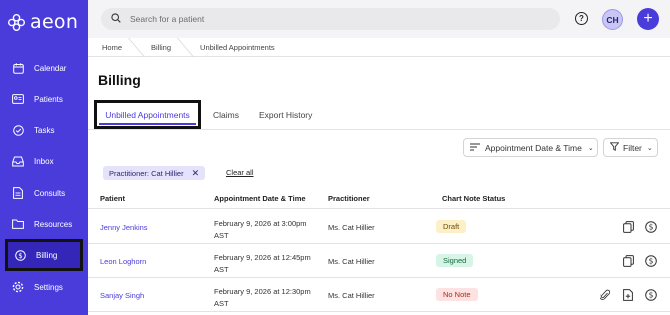 This screenshot has width=670, height=315. Describe the element at coordinates (648, 19) in the screenshot. I see `add-button: +` at that location.